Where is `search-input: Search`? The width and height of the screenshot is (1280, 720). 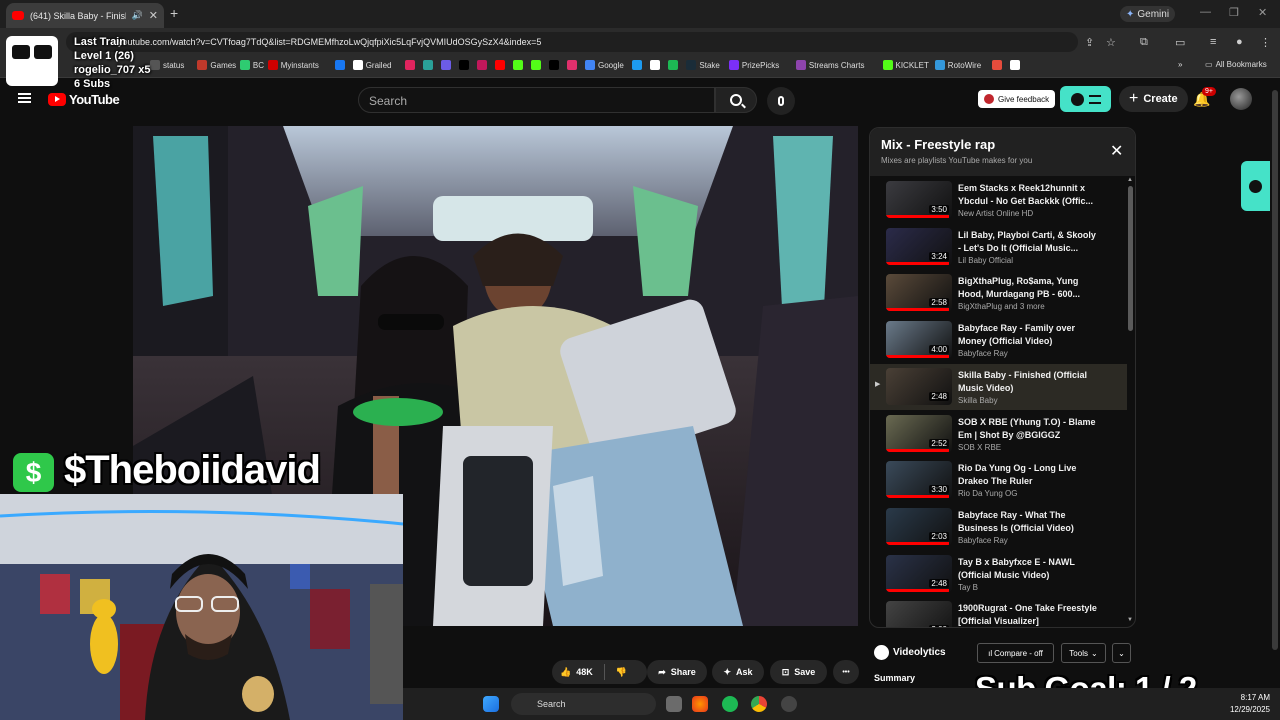 search-input: Search is located at coordinates (536, 100).